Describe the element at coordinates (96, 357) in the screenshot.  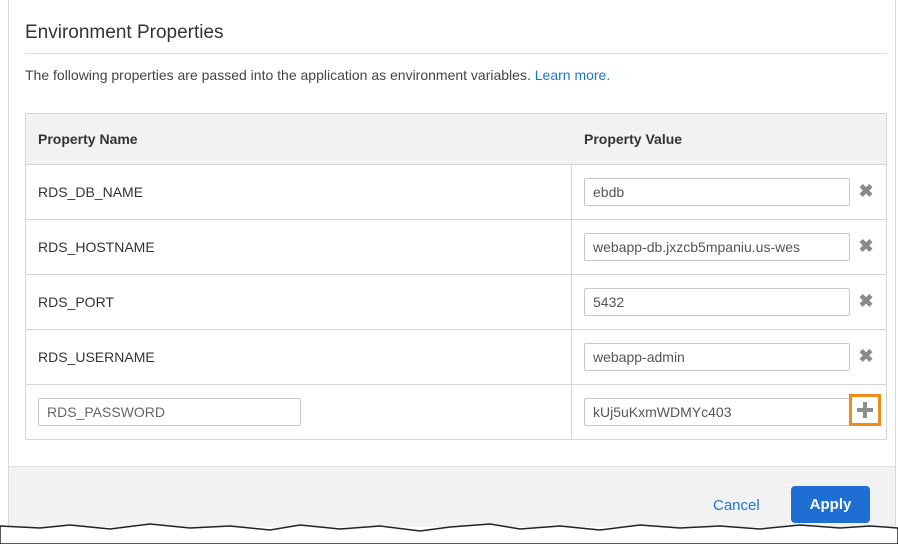
I see `property-name: RDS_USERNAME` at that location.